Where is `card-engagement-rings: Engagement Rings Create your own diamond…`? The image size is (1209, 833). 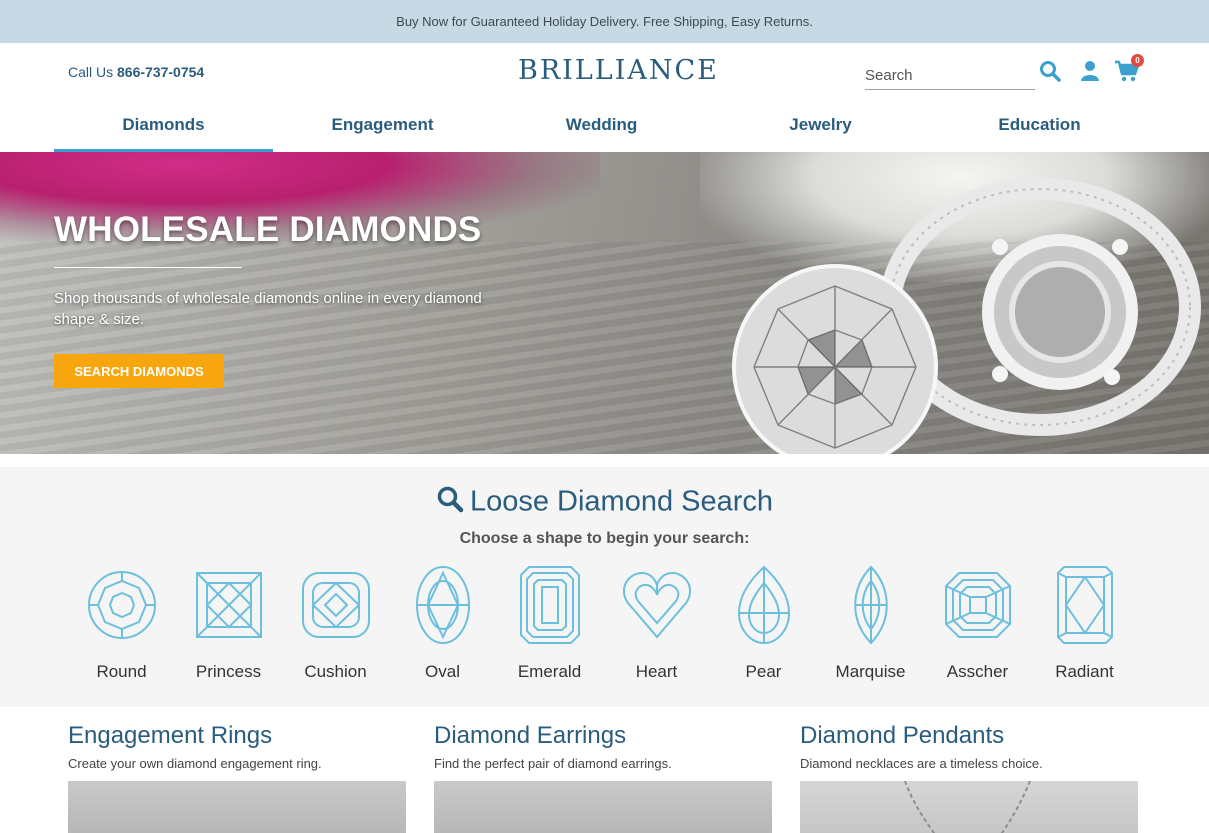 card-engagement-rings: Engagement Rings Create your own diamond… is located at coordinates (237, 777).